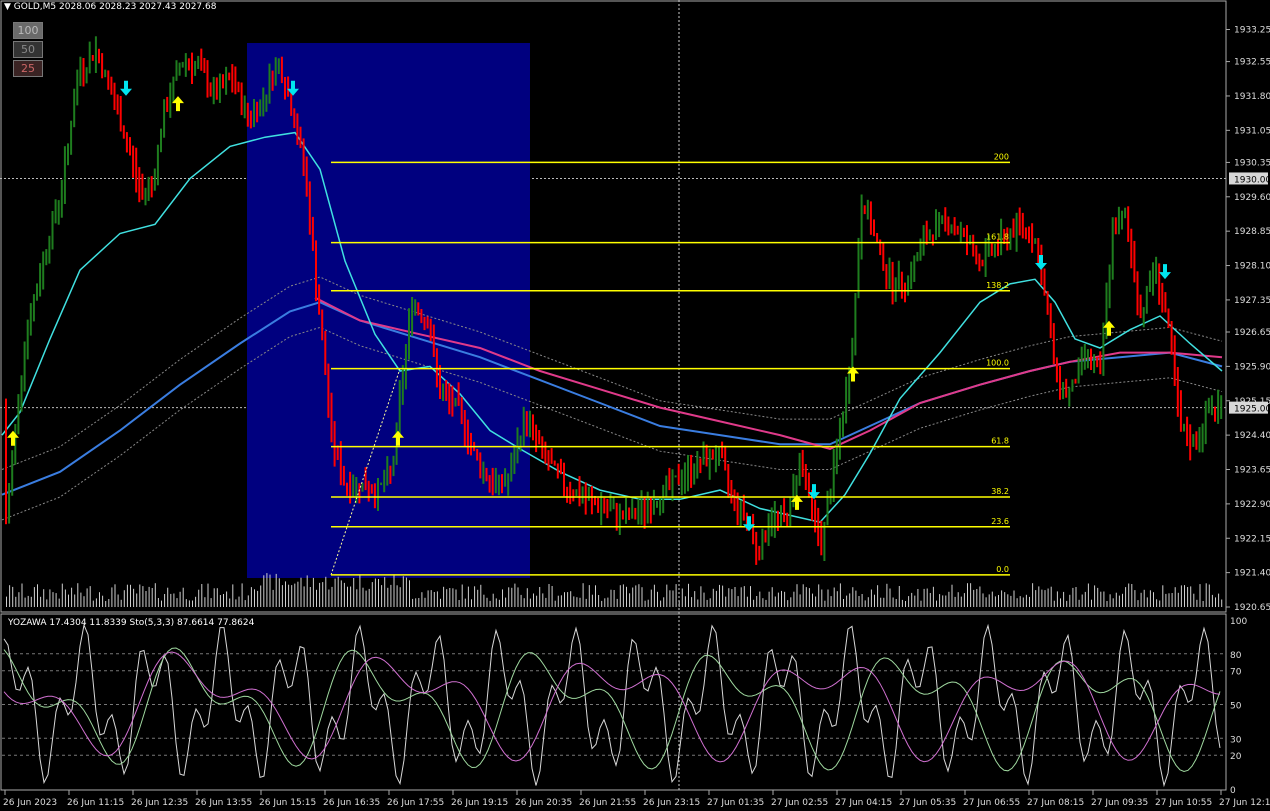 This screenshot has width=1270, height=811. What do you see at coordinates (1252, 471) in the screenshot?
I see `price-tick-label: 1923.65` at bounding box center [1252, 471].